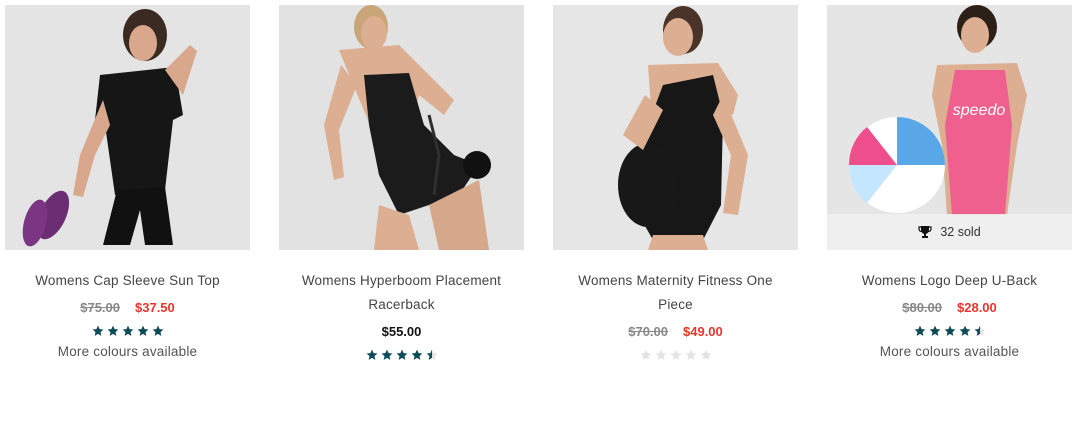 The image size is (1080, 421). I want to click on svg-text: speedo, so click(979, 110).